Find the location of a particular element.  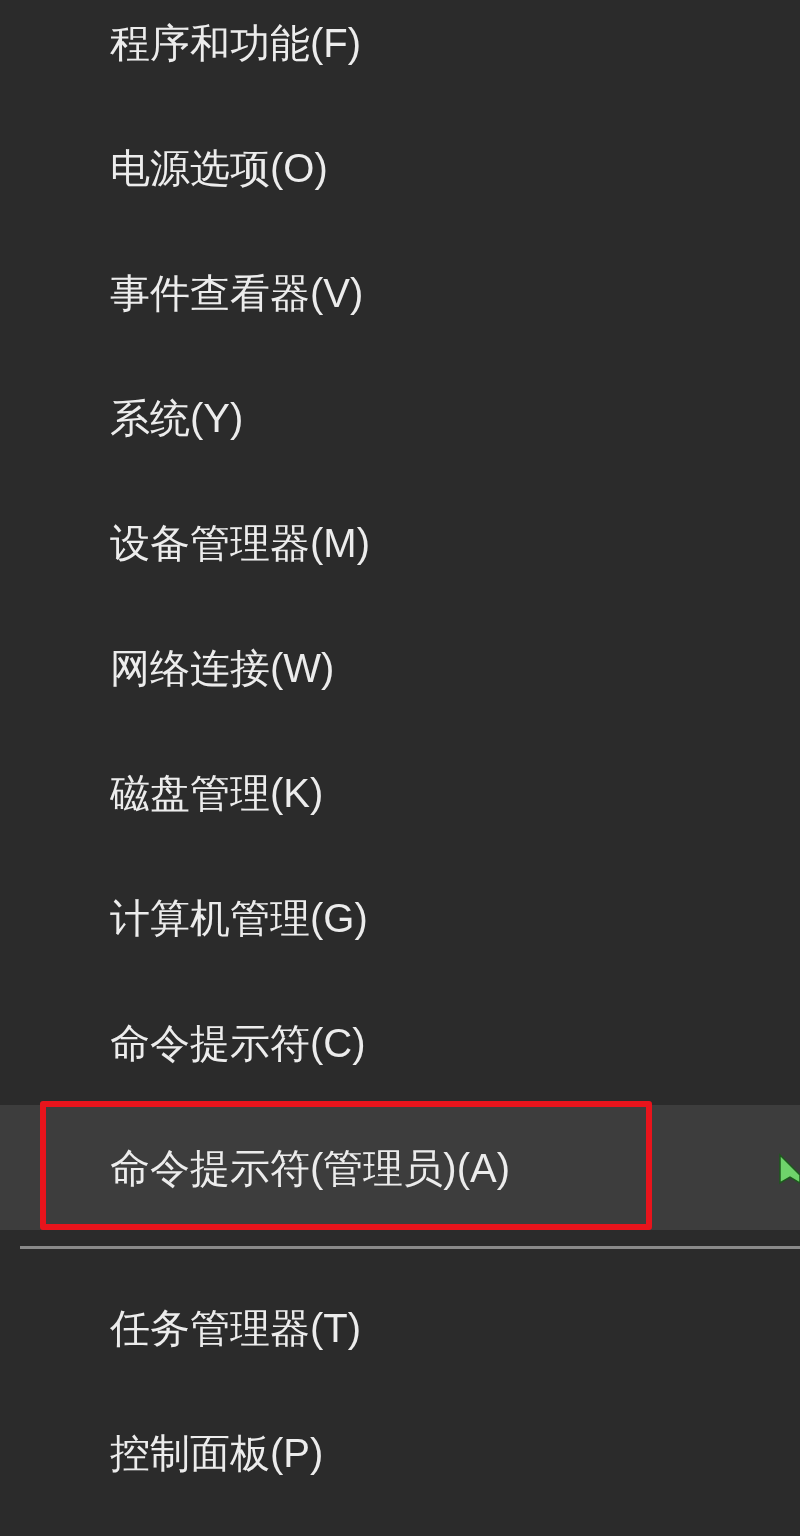

cursor-icon is located at coordinates (789, 1170).